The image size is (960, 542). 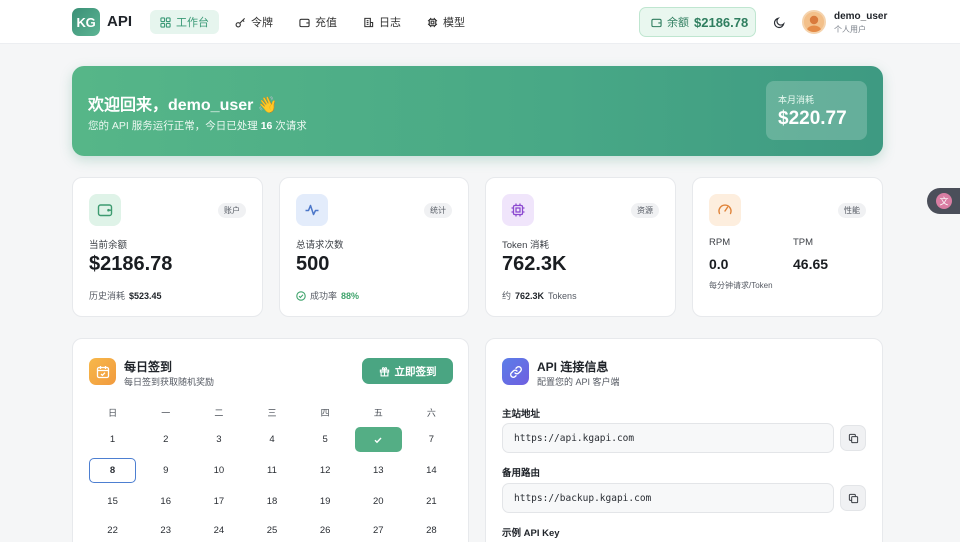 I want to click on calendar-day: 28, so click(x=431, y=530).